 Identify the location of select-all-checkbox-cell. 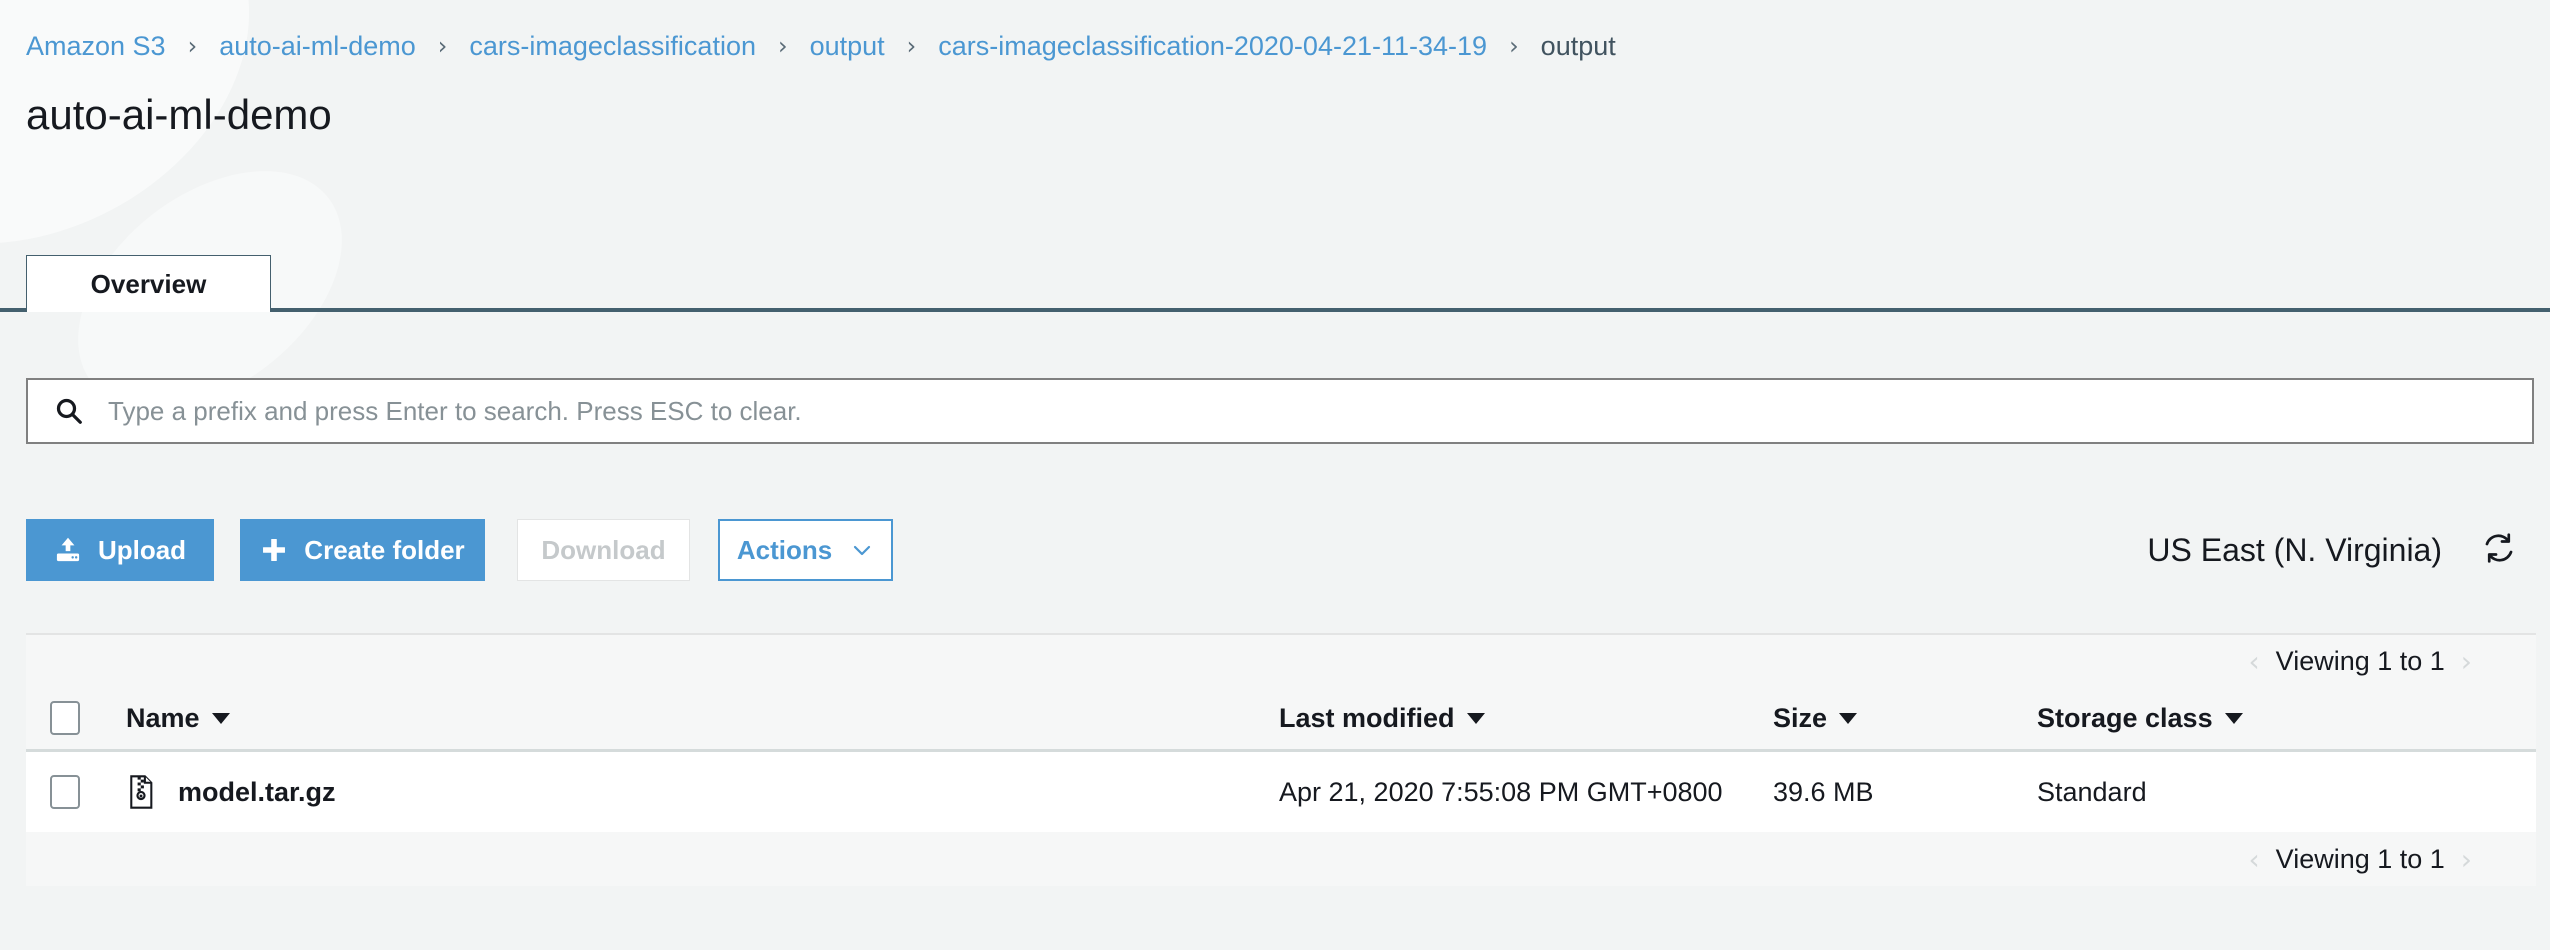
(65, 718).